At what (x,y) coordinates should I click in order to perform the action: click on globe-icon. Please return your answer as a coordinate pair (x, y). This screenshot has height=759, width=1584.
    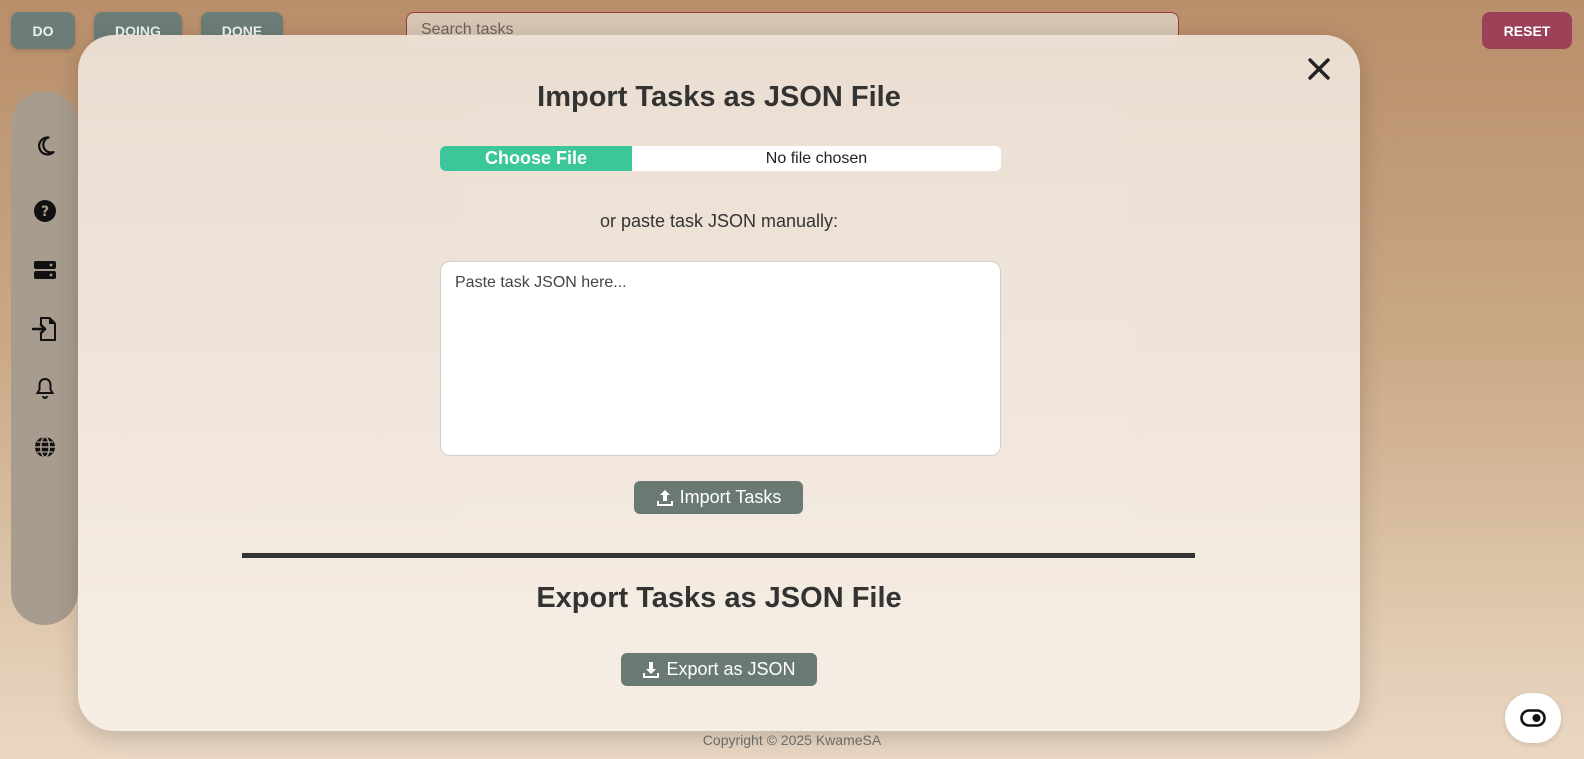
    Looking at the image, I should click on (44, 447).